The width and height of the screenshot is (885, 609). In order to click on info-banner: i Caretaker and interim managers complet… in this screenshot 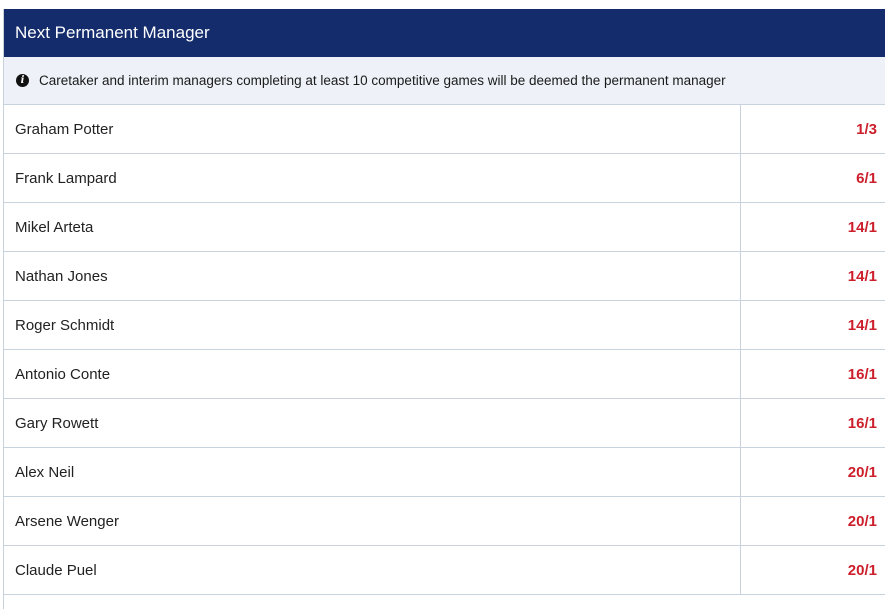, I will do `click(444, 81)`.